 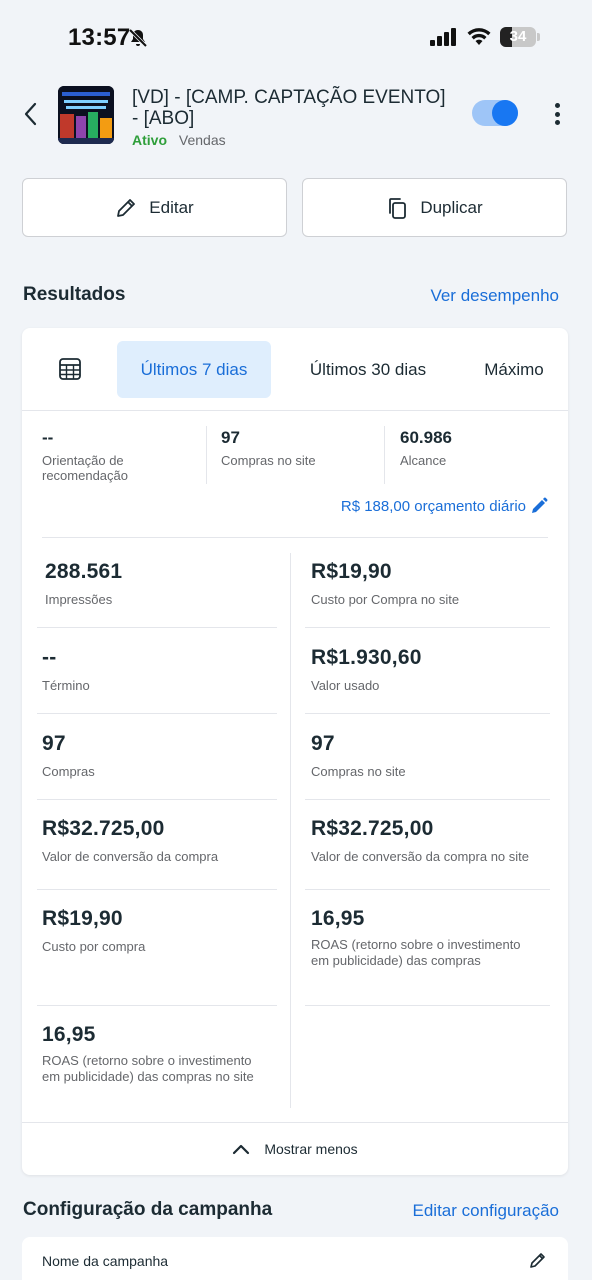 What do you see at coordinates (130, 856) in the screenshot?
I see `metric-label: Valor de conversão da compra` at bounding box center [130, 856].